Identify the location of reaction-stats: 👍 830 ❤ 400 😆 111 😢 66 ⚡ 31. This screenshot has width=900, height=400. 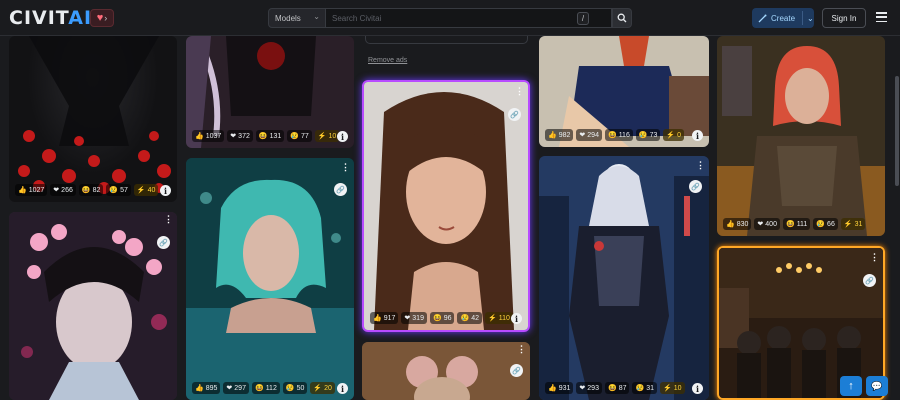
(794, 224).